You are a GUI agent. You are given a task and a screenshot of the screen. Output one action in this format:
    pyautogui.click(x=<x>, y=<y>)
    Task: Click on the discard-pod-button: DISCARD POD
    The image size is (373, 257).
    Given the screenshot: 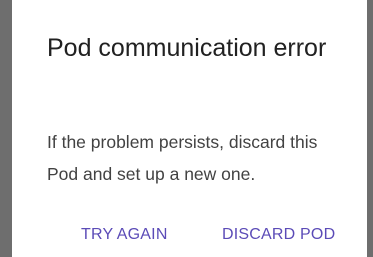 What is the action you would take?
    pyautogui.click(x=278, y=235)
    